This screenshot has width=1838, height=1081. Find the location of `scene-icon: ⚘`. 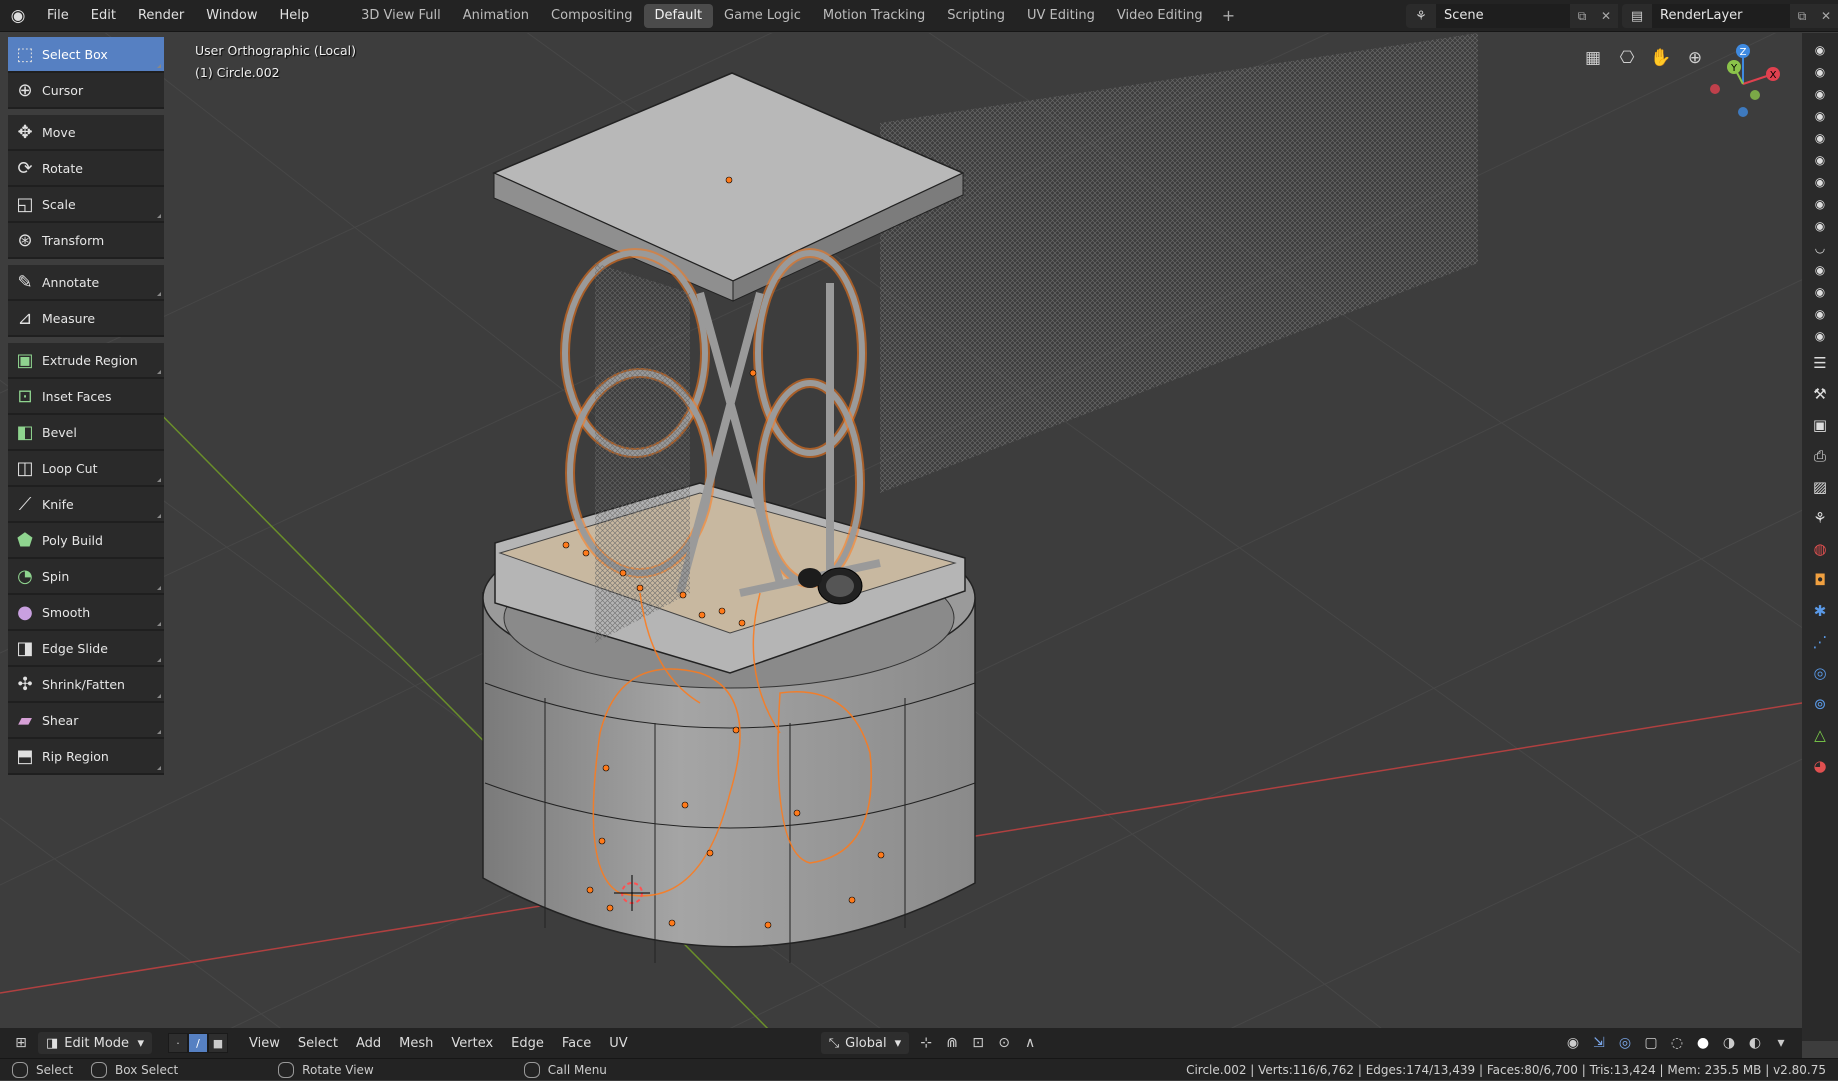

scene-icon: ⚘ is located at coordinates (1421, 16).